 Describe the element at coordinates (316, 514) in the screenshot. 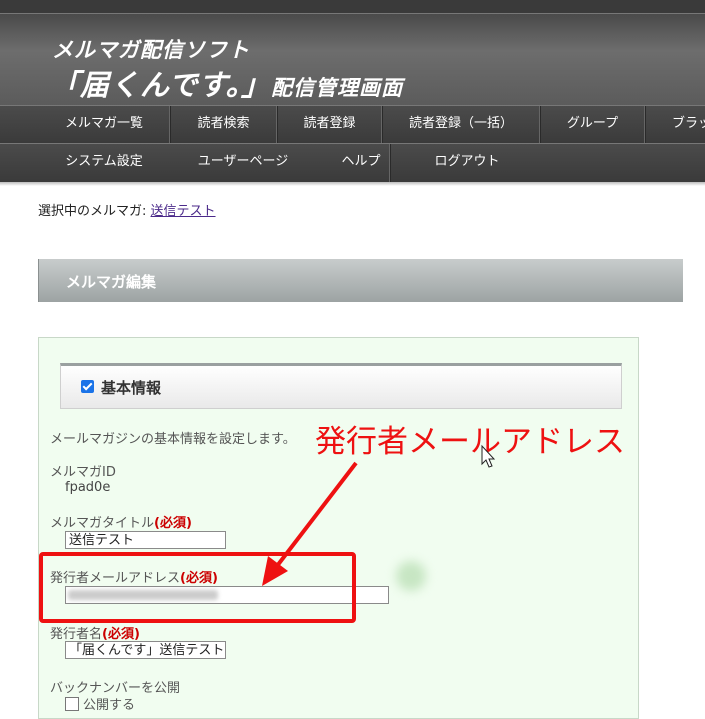

I see `annotation-arrow-line` at that location.